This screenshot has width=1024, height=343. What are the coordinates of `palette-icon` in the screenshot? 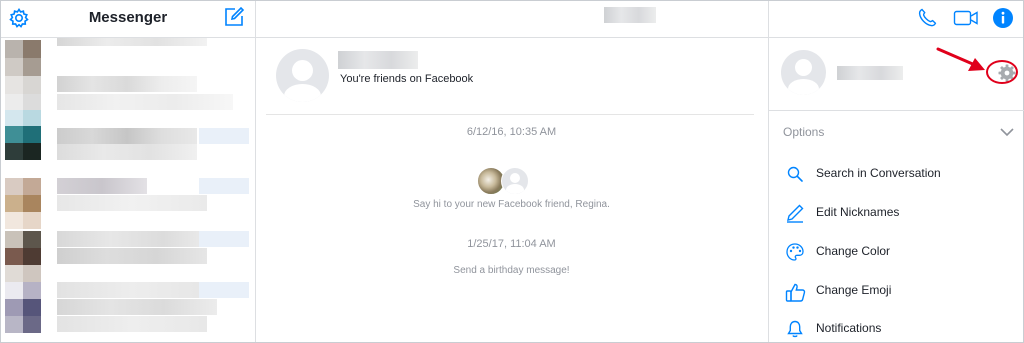 It's located at (795, 252).